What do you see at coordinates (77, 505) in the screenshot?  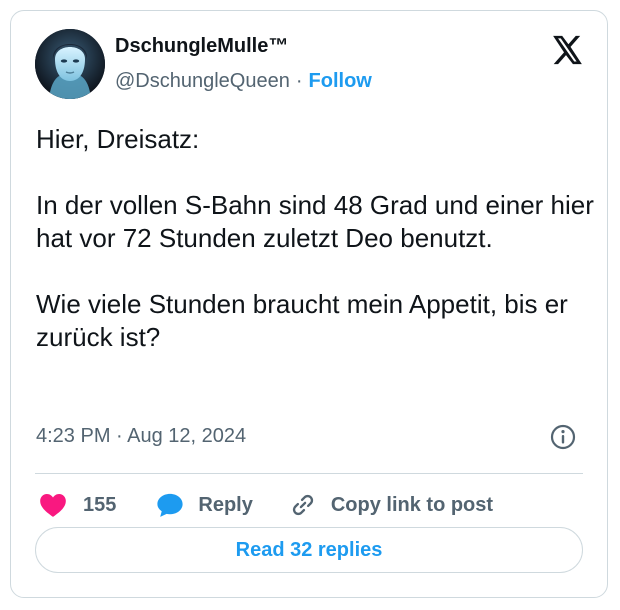 I see `like-button: 155` at bounding box center [77, 505].